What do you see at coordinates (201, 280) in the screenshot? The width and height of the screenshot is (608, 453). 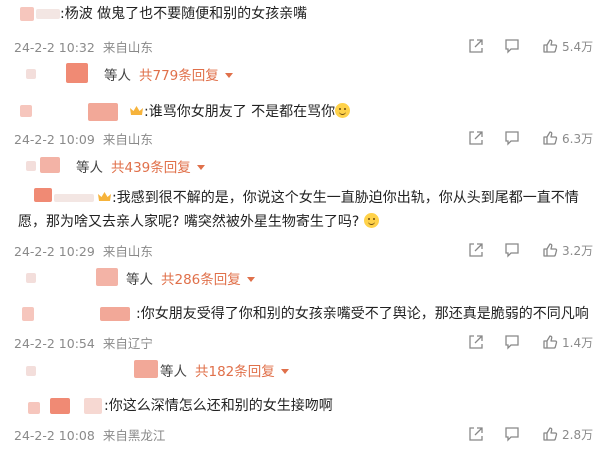 I see `reply-count: 共286条回复` at bounding box center [201, 280].